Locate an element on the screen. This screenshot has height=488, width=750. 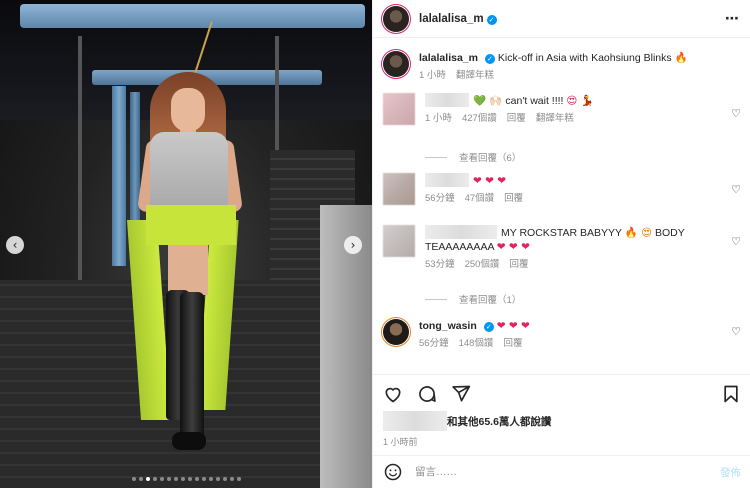
comment-meta: 1 小時 427個讚 回覆 翻譯年糕 is located at coordinates (583, 119).